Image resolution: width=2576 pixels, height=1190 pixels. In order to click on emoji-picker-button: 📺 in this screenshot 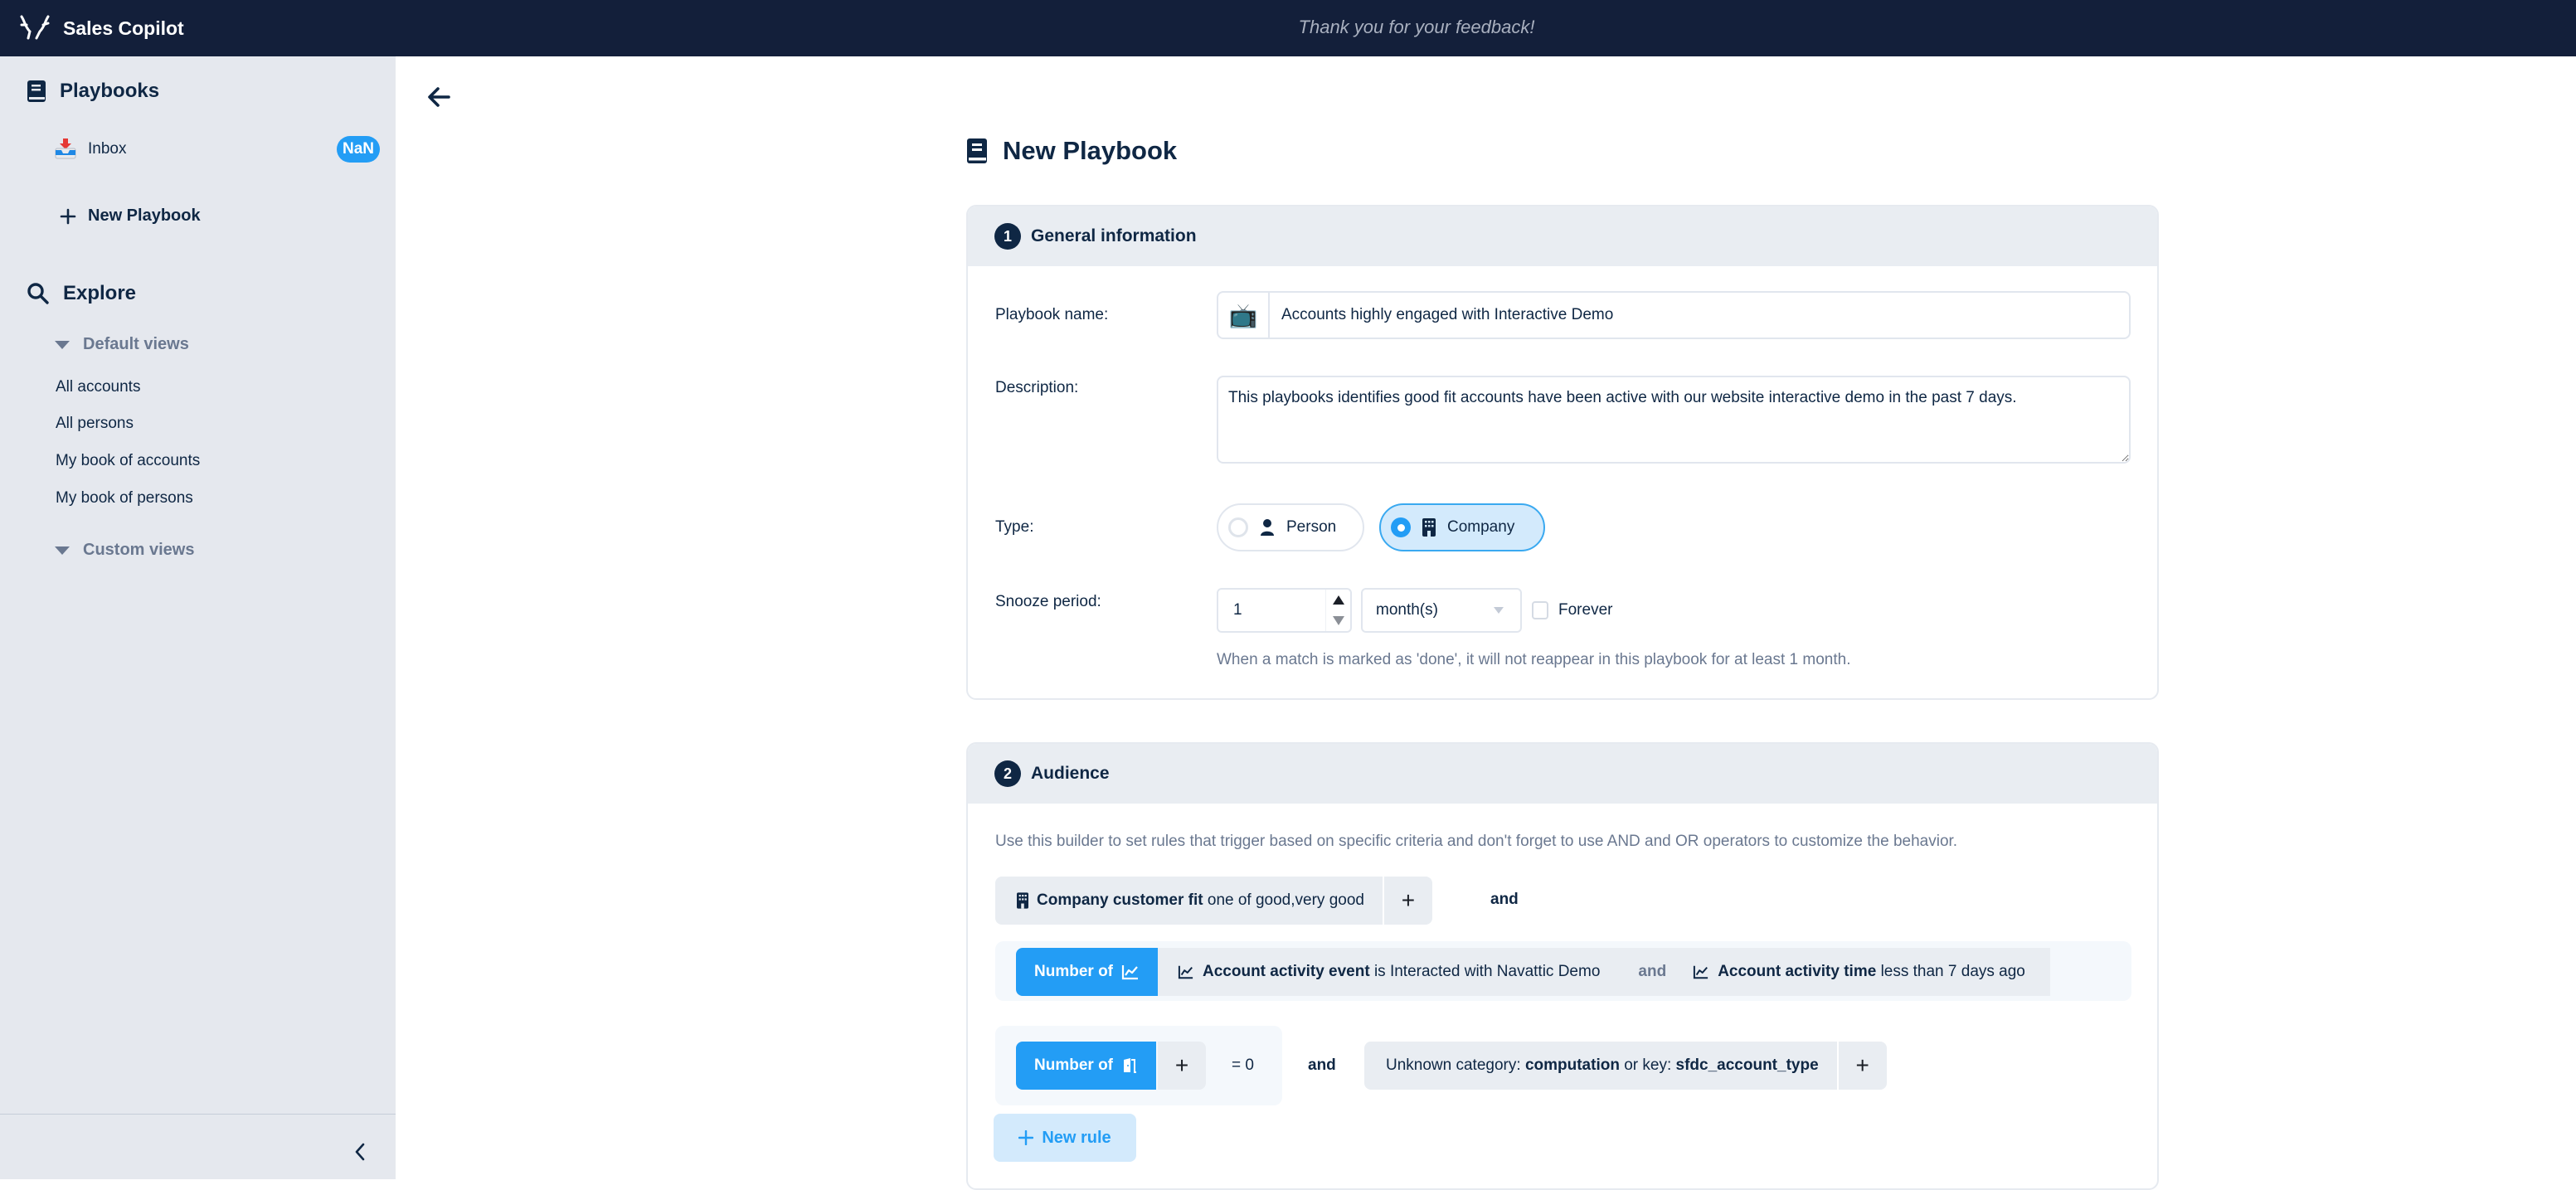, I will do `click(1244, 315)`.